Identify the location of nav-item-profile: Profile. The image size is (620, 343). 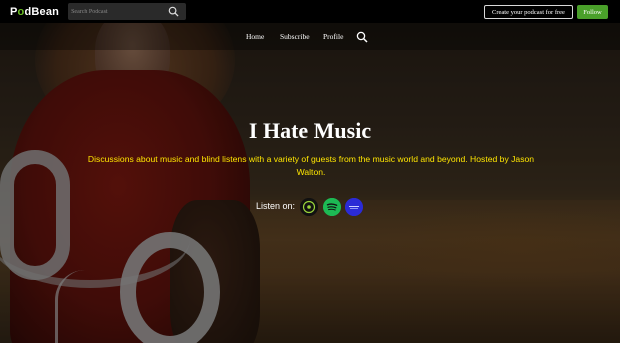
(333, 36).